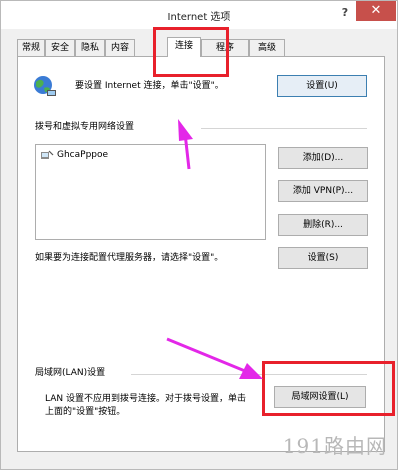  What do you see at coordinates (206, 355) in the screenshot?
I see `arrow-right` at bounding box center [206, 355].